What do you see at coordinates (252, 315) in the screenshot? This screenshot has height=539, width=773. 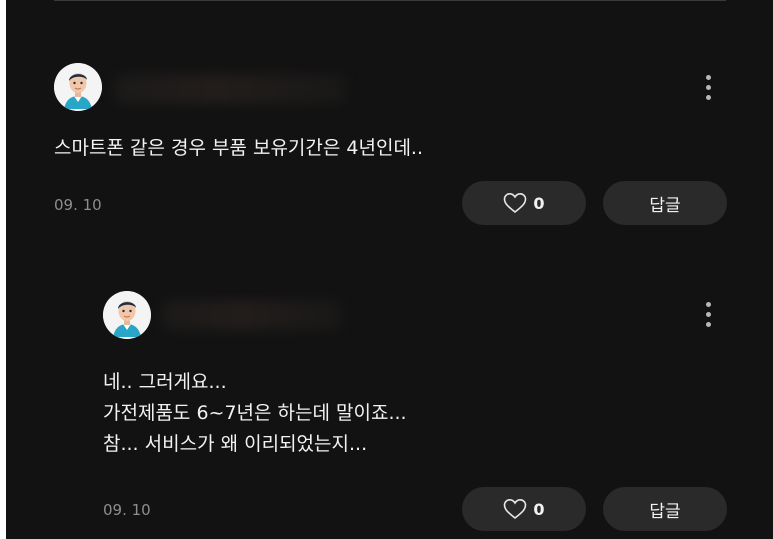 I see `username-redacted` at bounding box center [252, 315].